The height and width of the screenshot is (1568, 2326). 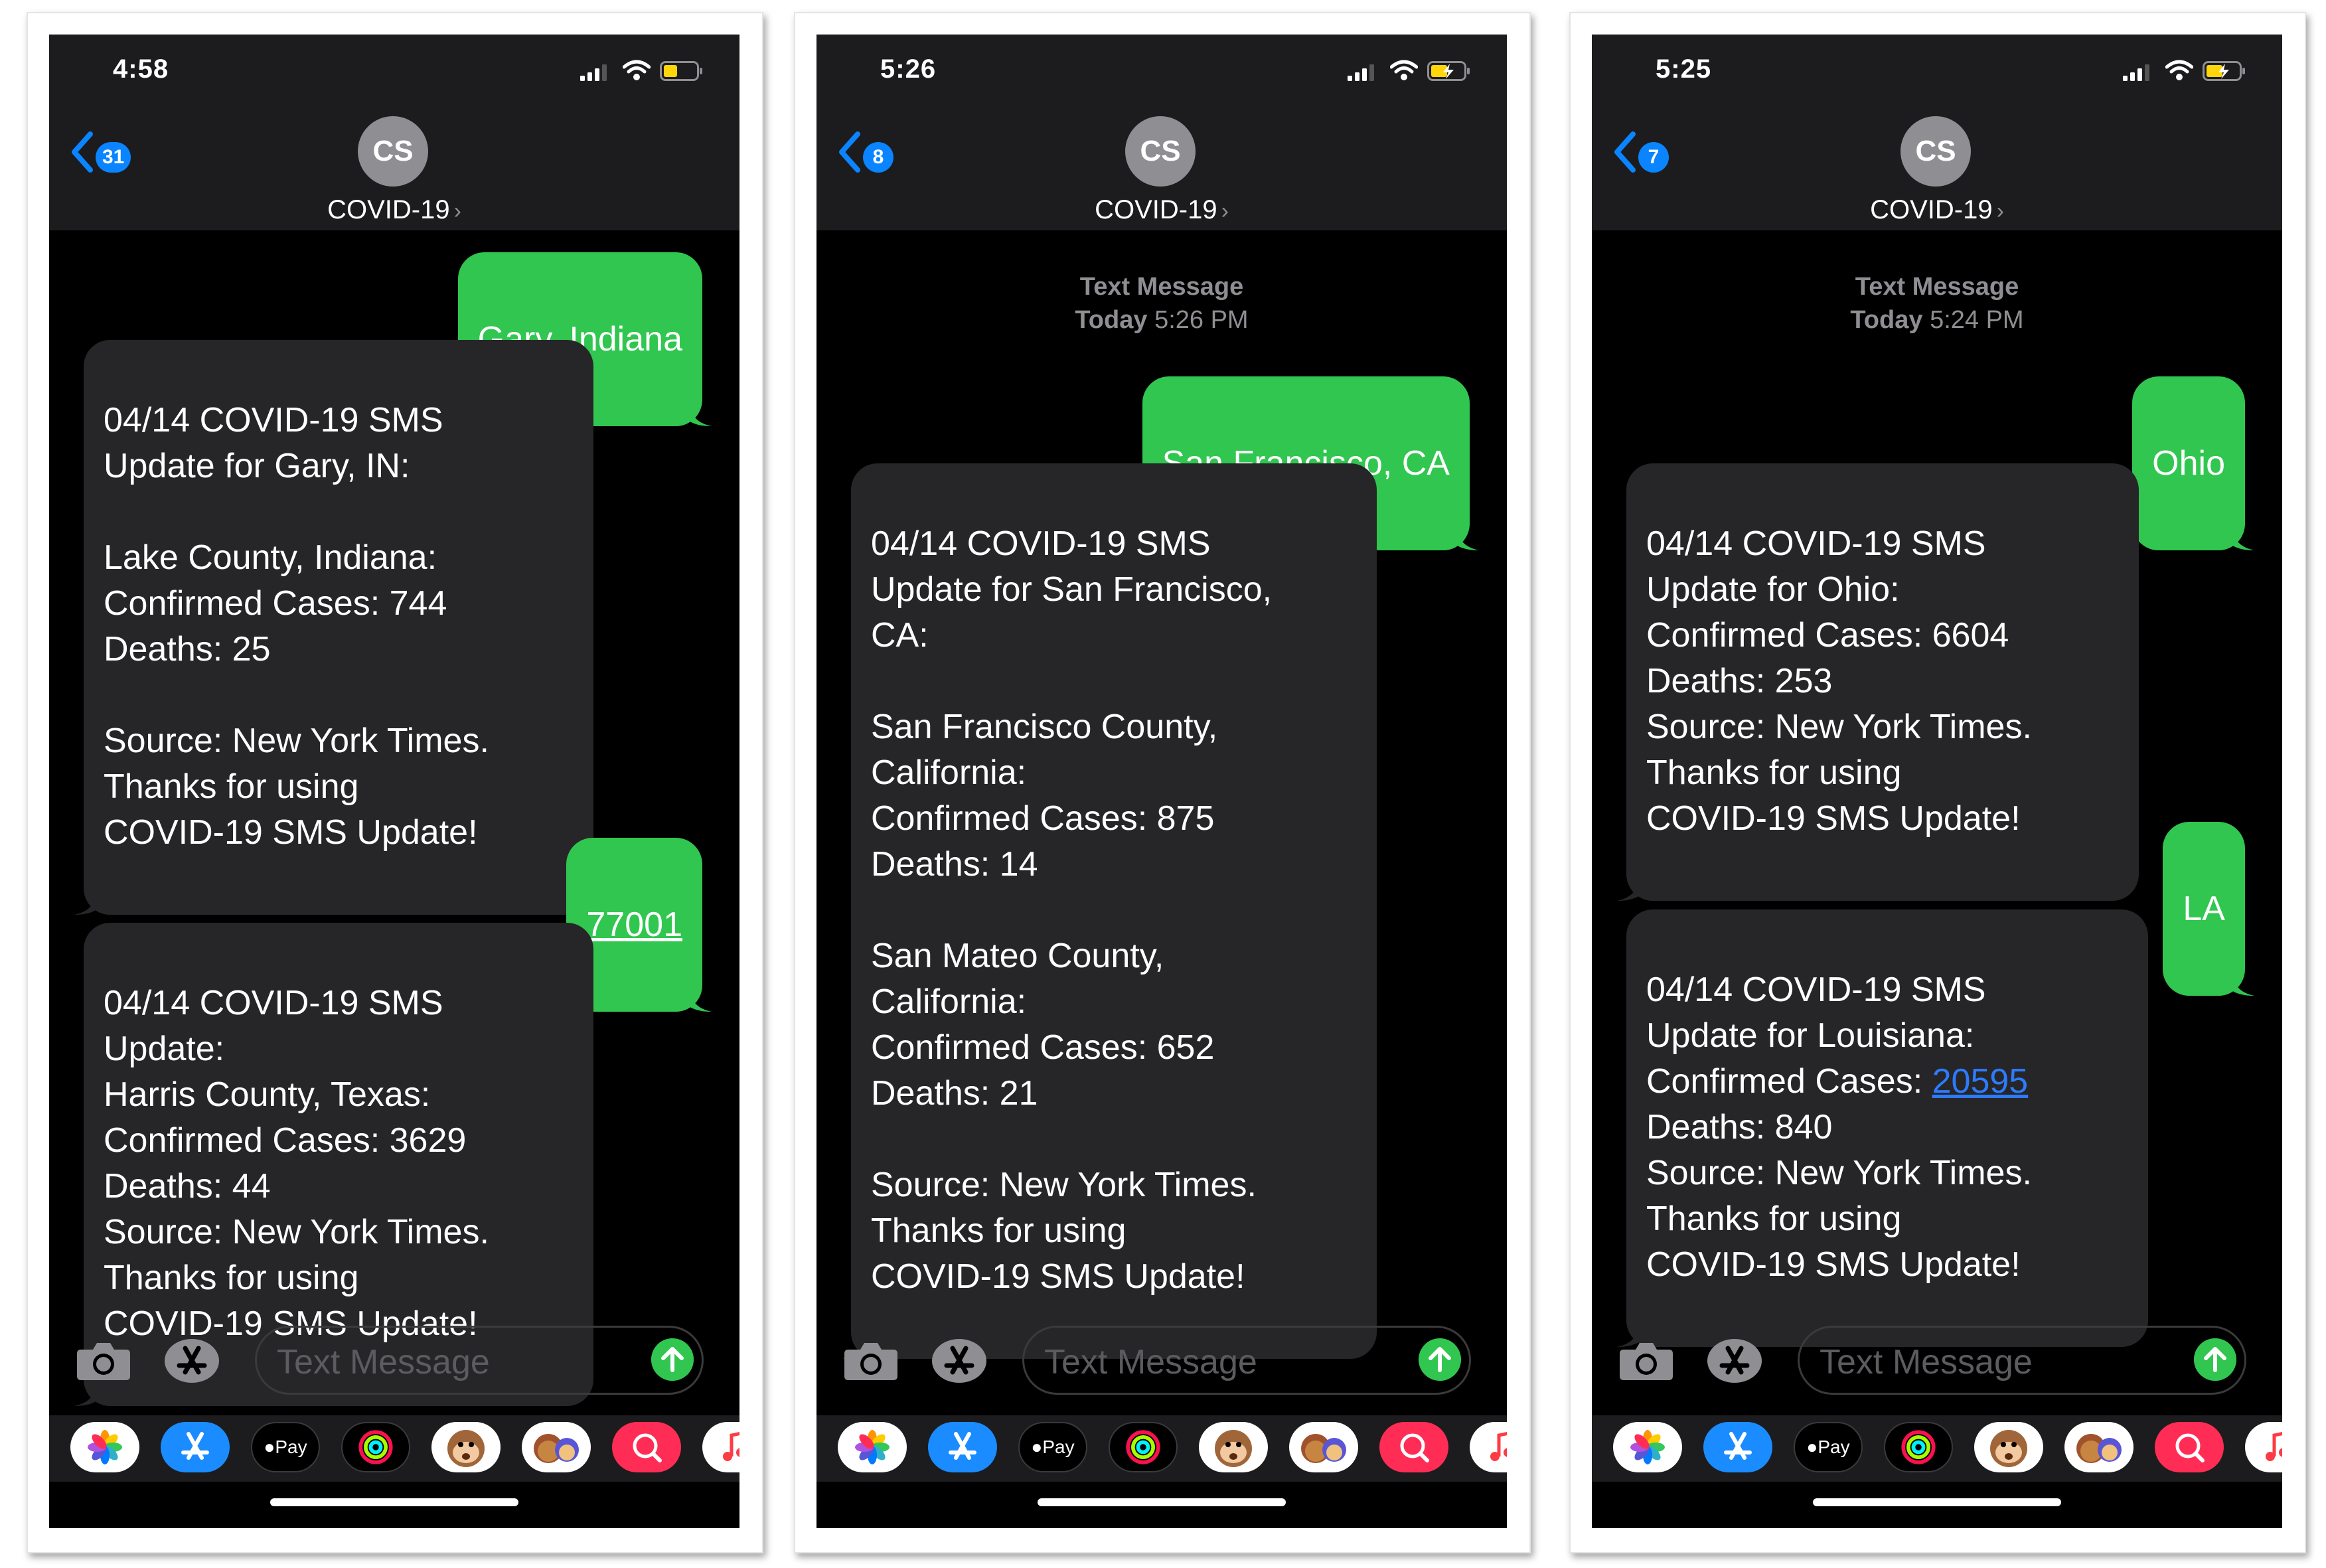 What do you see at coordinates (1886, 320) in the screenshot?
I see `timestamp-day: Today` at bounding box center [1886, 320].